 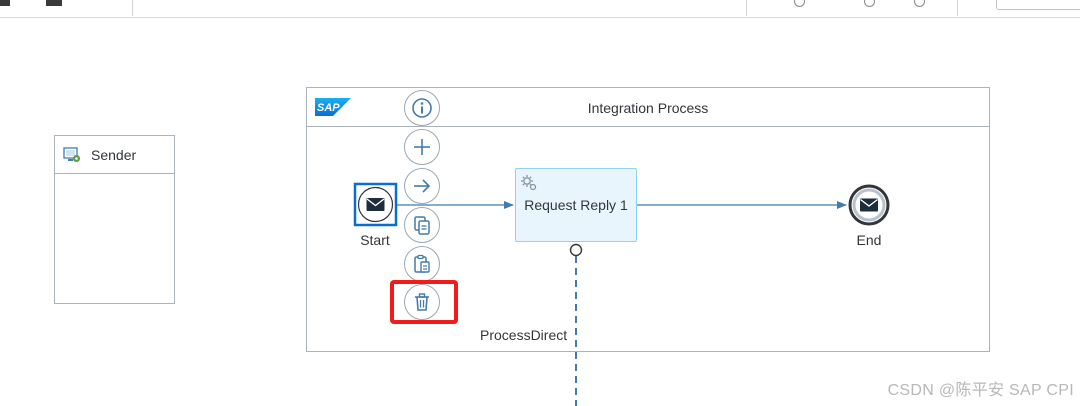 I want to click on connect-button, so click(x=422, y=186).